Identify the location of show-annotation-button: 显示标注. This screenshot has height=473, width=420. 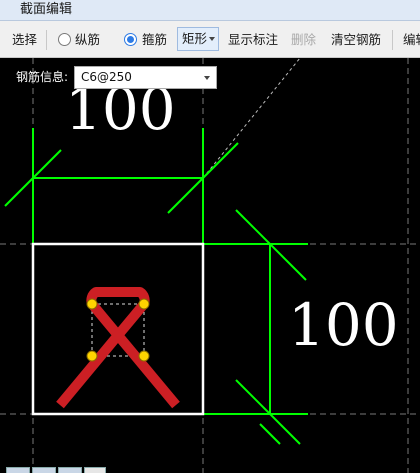
(253, 39).